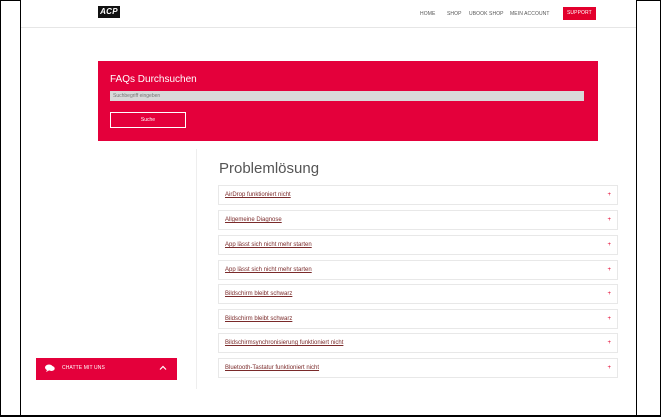 This screenshot has height=417, width=661. Describe the element at coordinates (636, 208) in the screenshot. I see `right-border` at that location.